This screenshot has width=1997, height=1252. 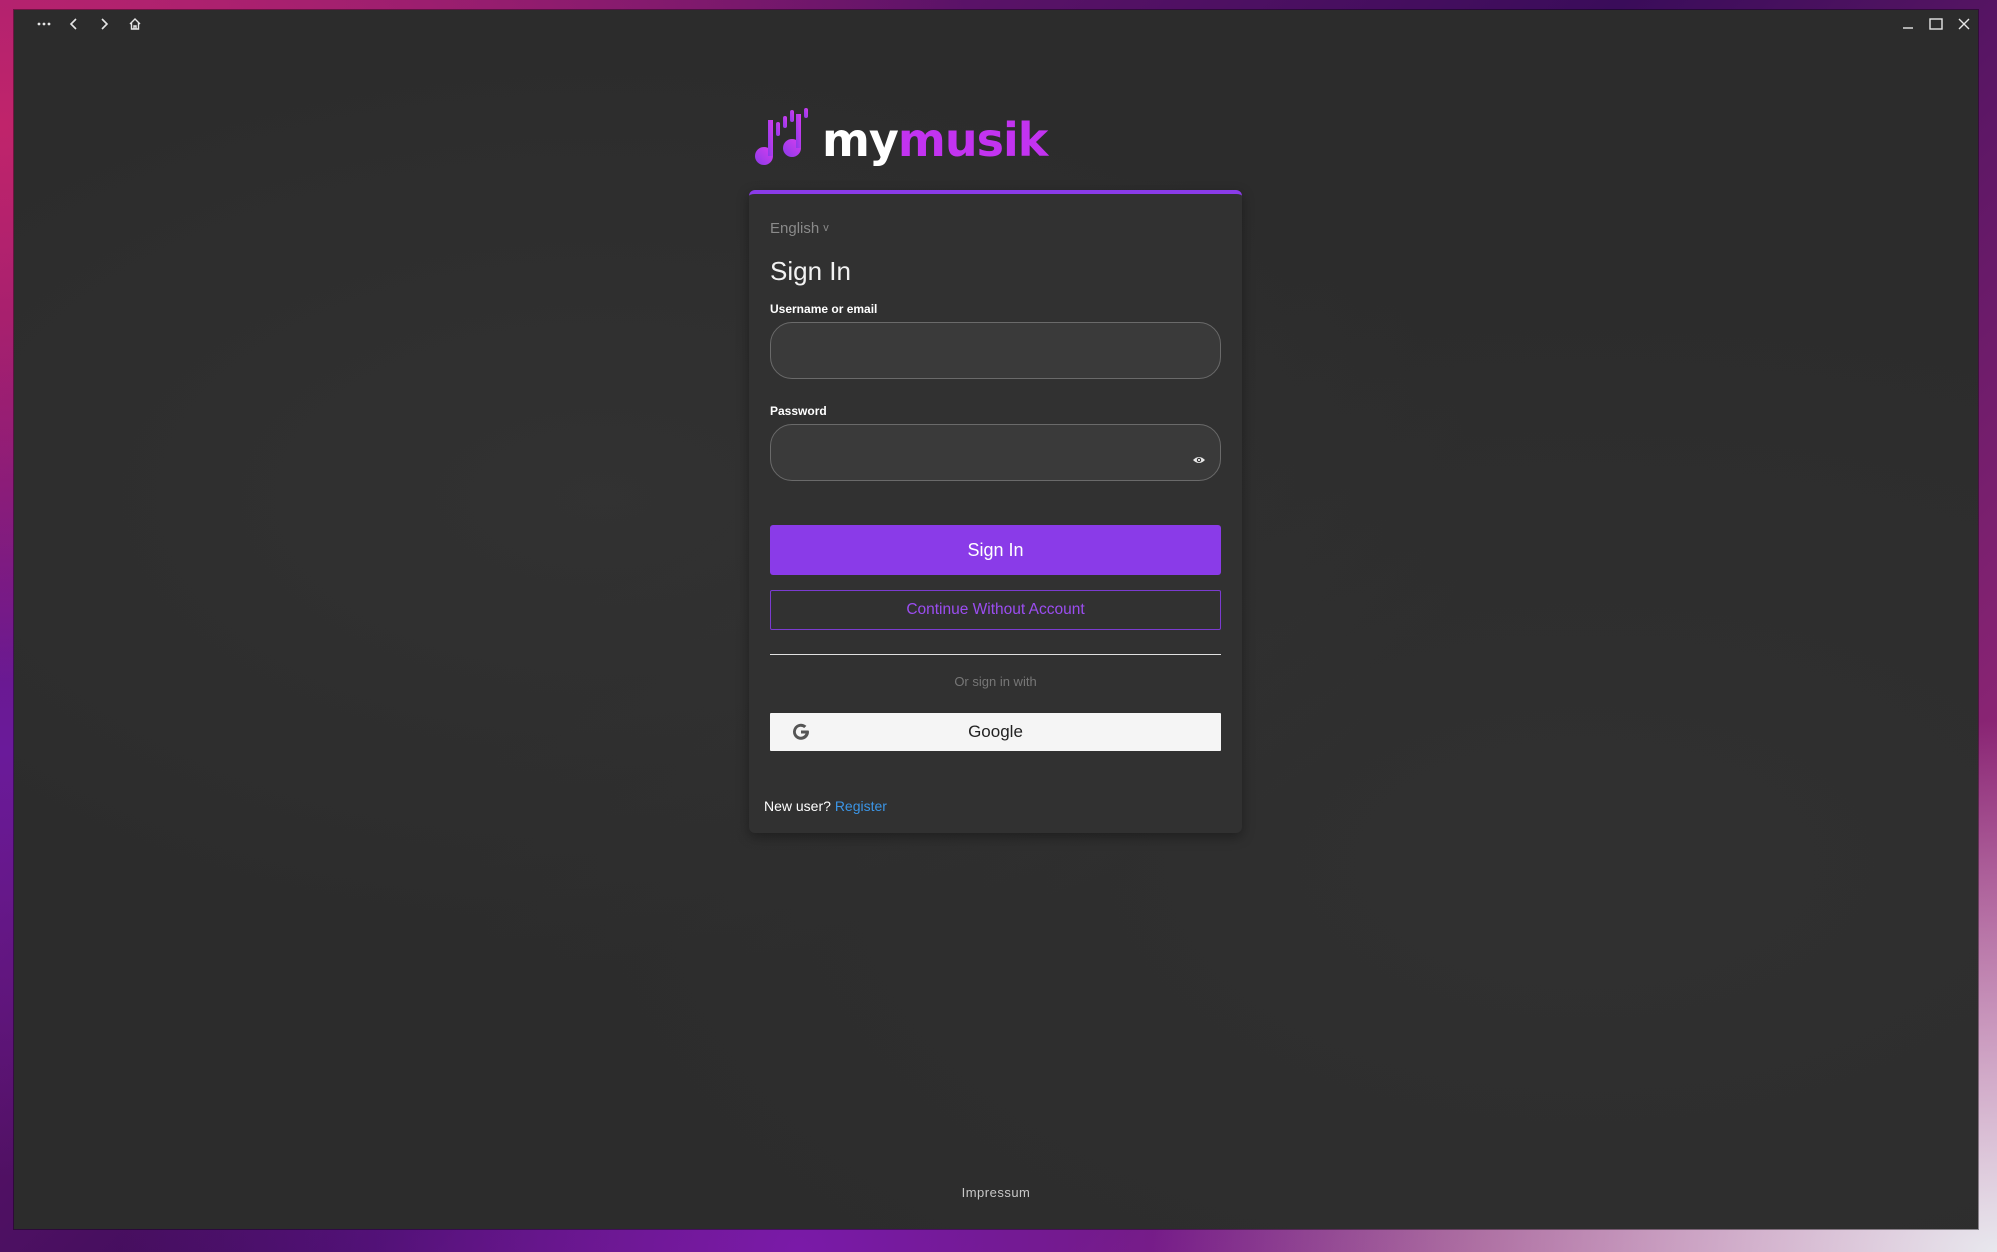 What do you see at coordinates (795, 228) in the screenshot?
I see `language-label: English` at bounding box center [795, 228].